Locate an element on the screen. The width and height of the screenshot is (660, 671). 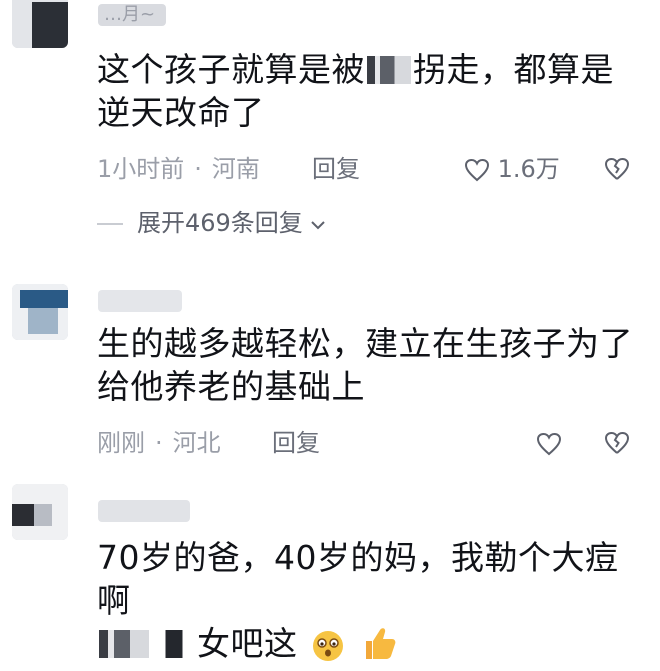
comment-text-part: 这个孩子就算是被 is located at coordinates (231, 69).